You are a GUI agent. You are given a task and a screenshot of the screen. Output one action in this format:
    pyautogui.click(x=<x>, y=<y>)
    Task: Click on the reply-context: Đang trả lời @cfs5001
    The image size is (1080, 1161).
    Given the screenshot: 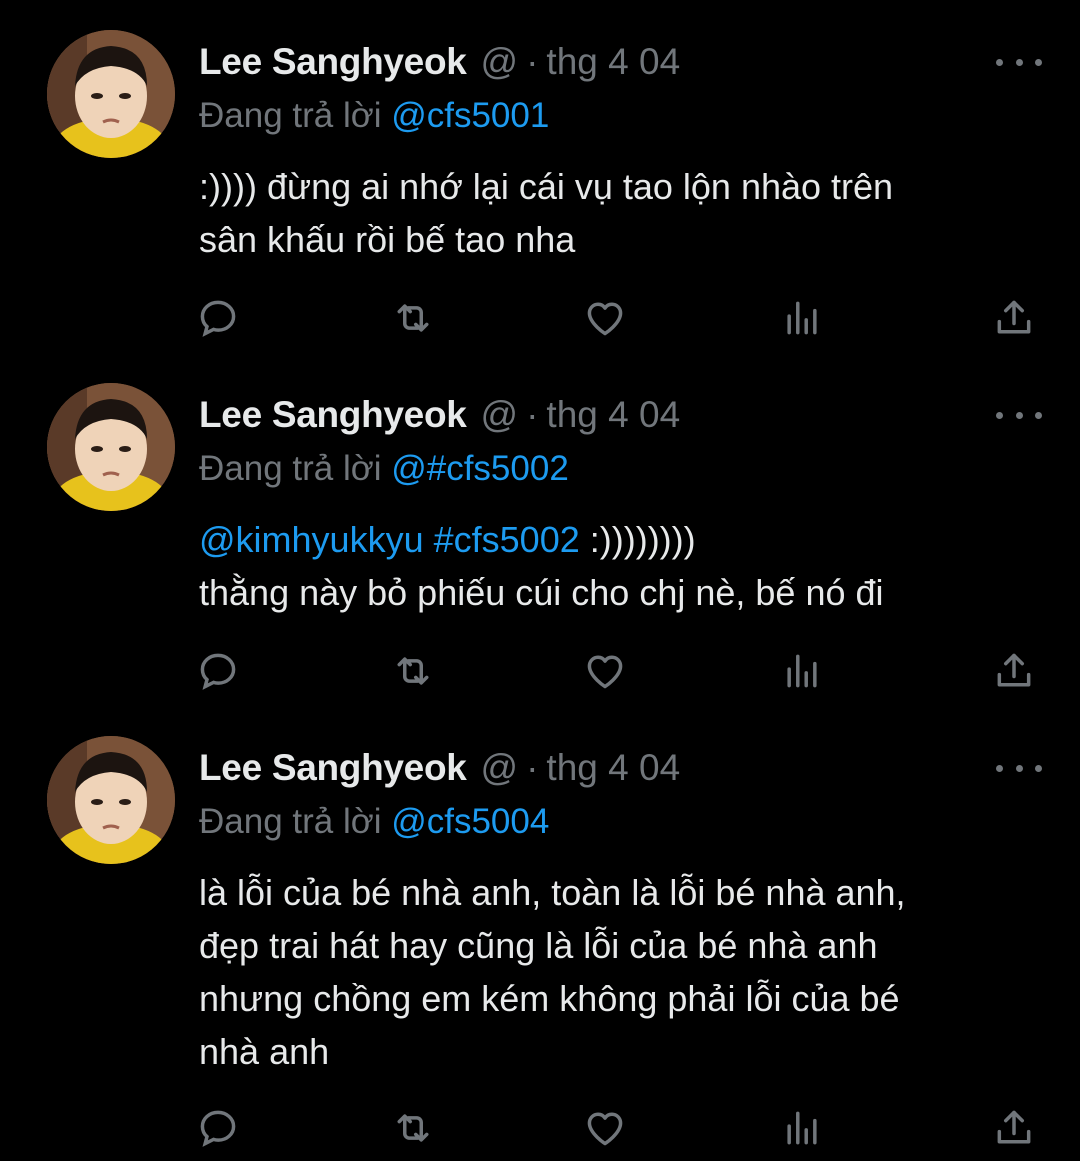 What is the action you would take?
    pyautogui.click(x=374, y=116)
    